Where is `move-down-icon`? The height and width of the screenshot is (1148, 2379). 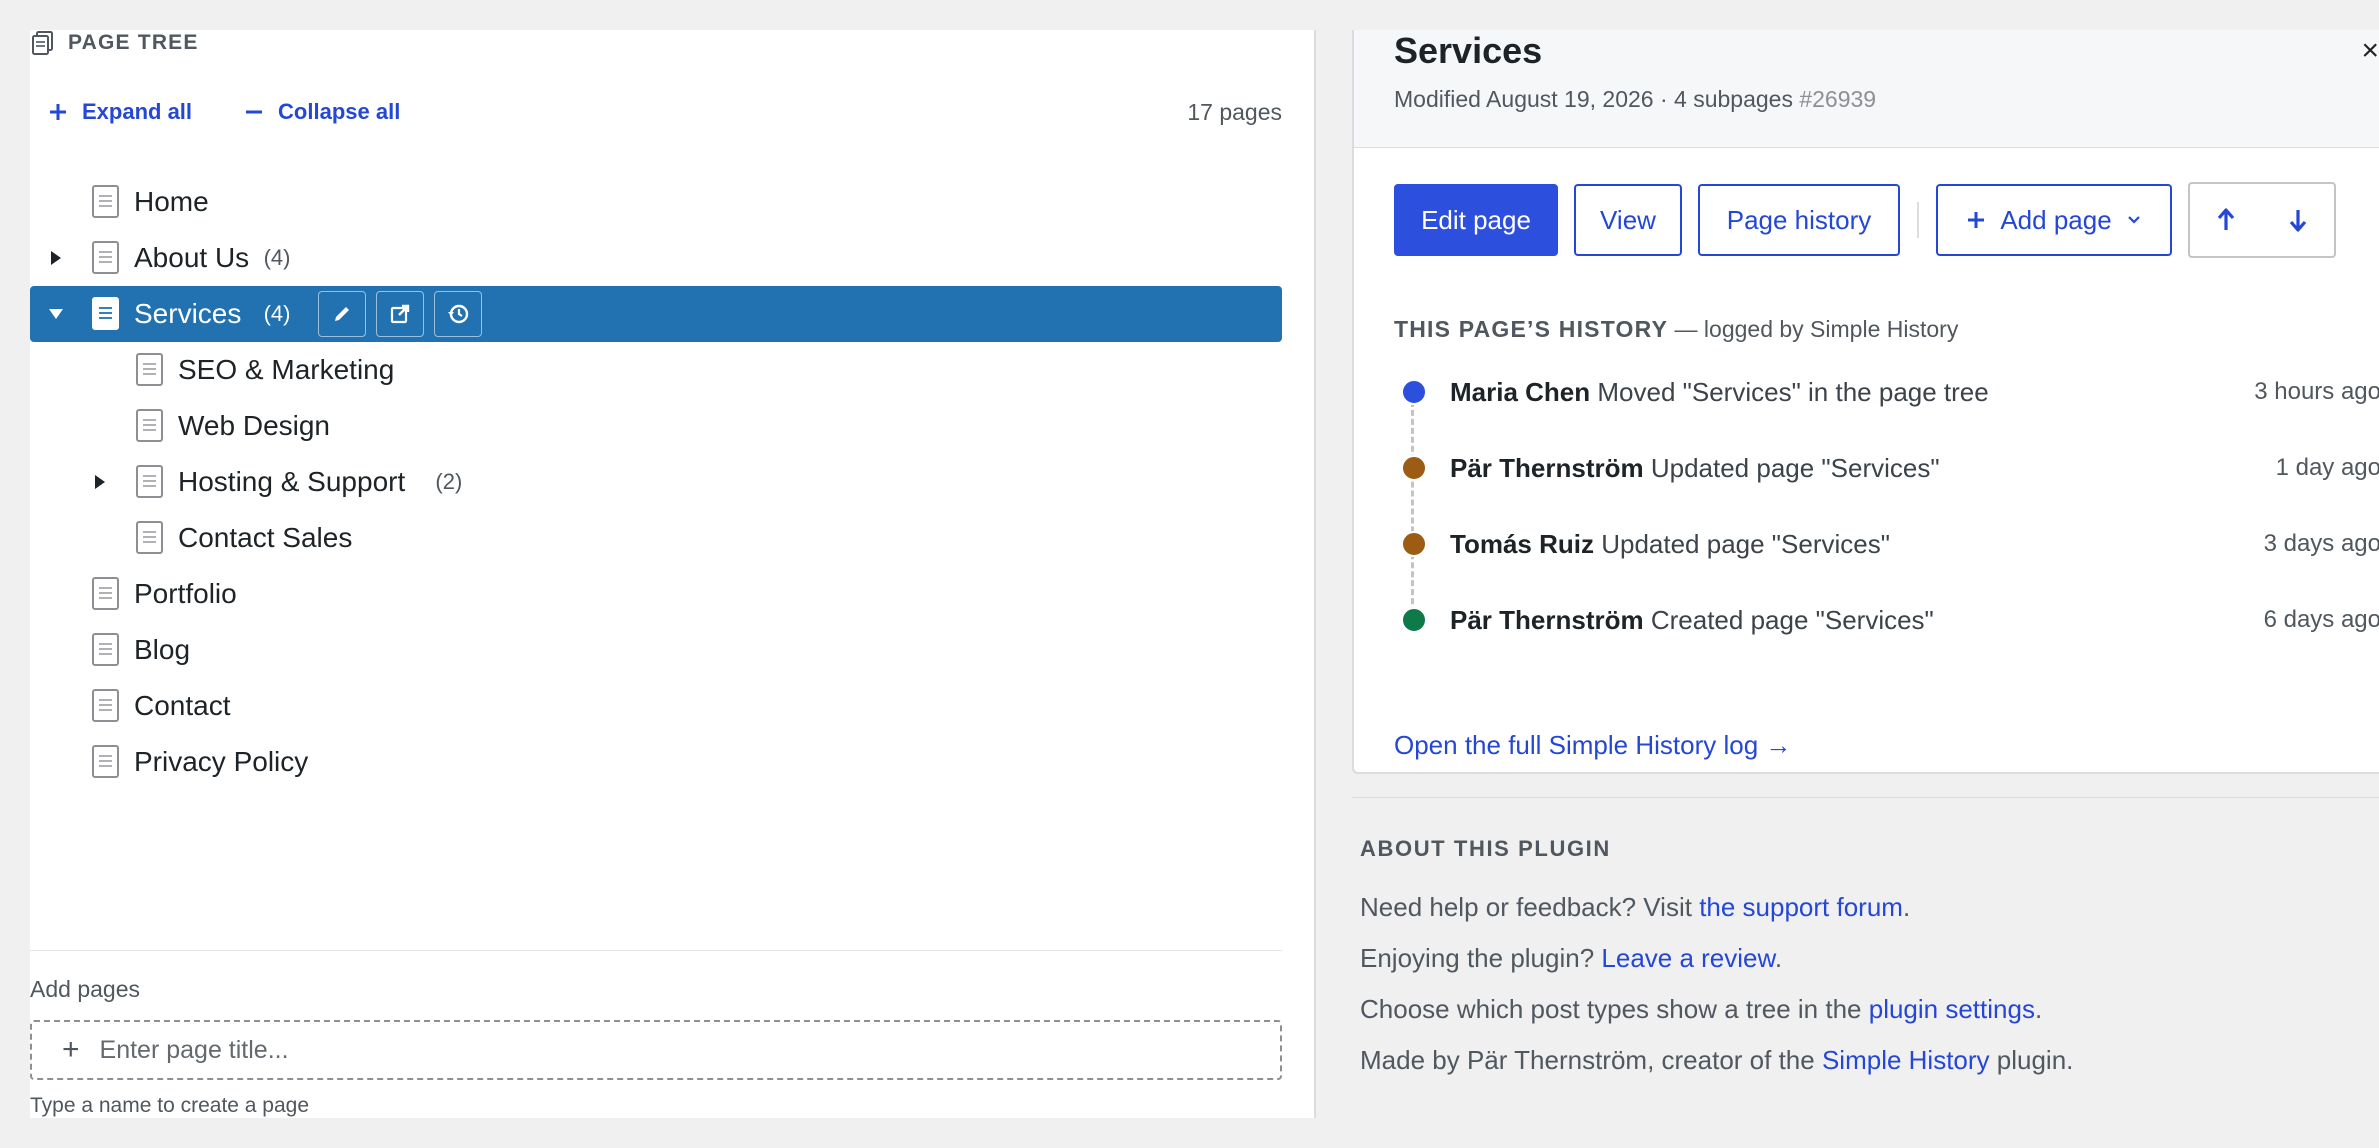 move-down-icon is located at coordinates (2298, 220).